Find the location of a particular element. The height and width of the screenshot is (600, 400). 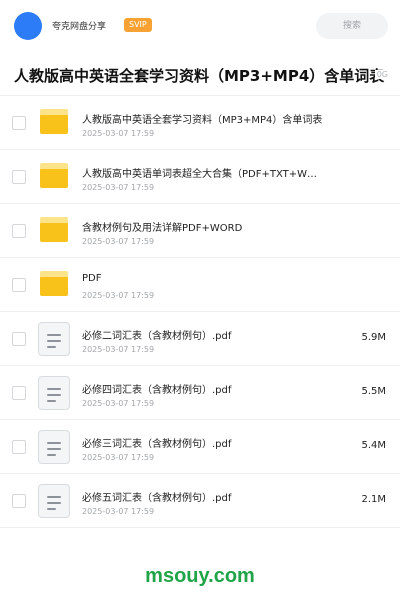

file-name: 人教版高中英语全套学习资料（MP3+MP4）含单词表 is located at coordinates (202, 120).